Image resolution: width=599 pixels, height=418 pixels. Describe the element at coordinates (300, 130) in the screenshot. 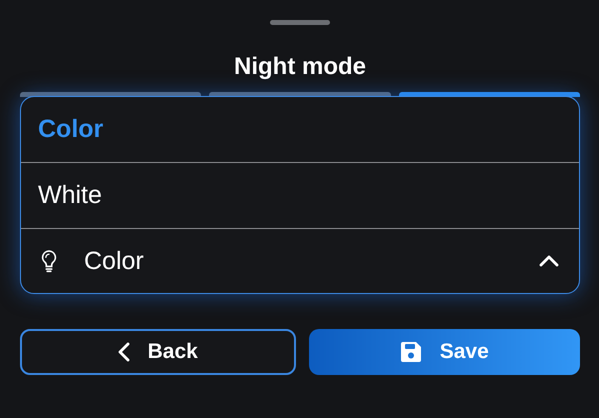

I see `dropdown-option: Color` at that location.